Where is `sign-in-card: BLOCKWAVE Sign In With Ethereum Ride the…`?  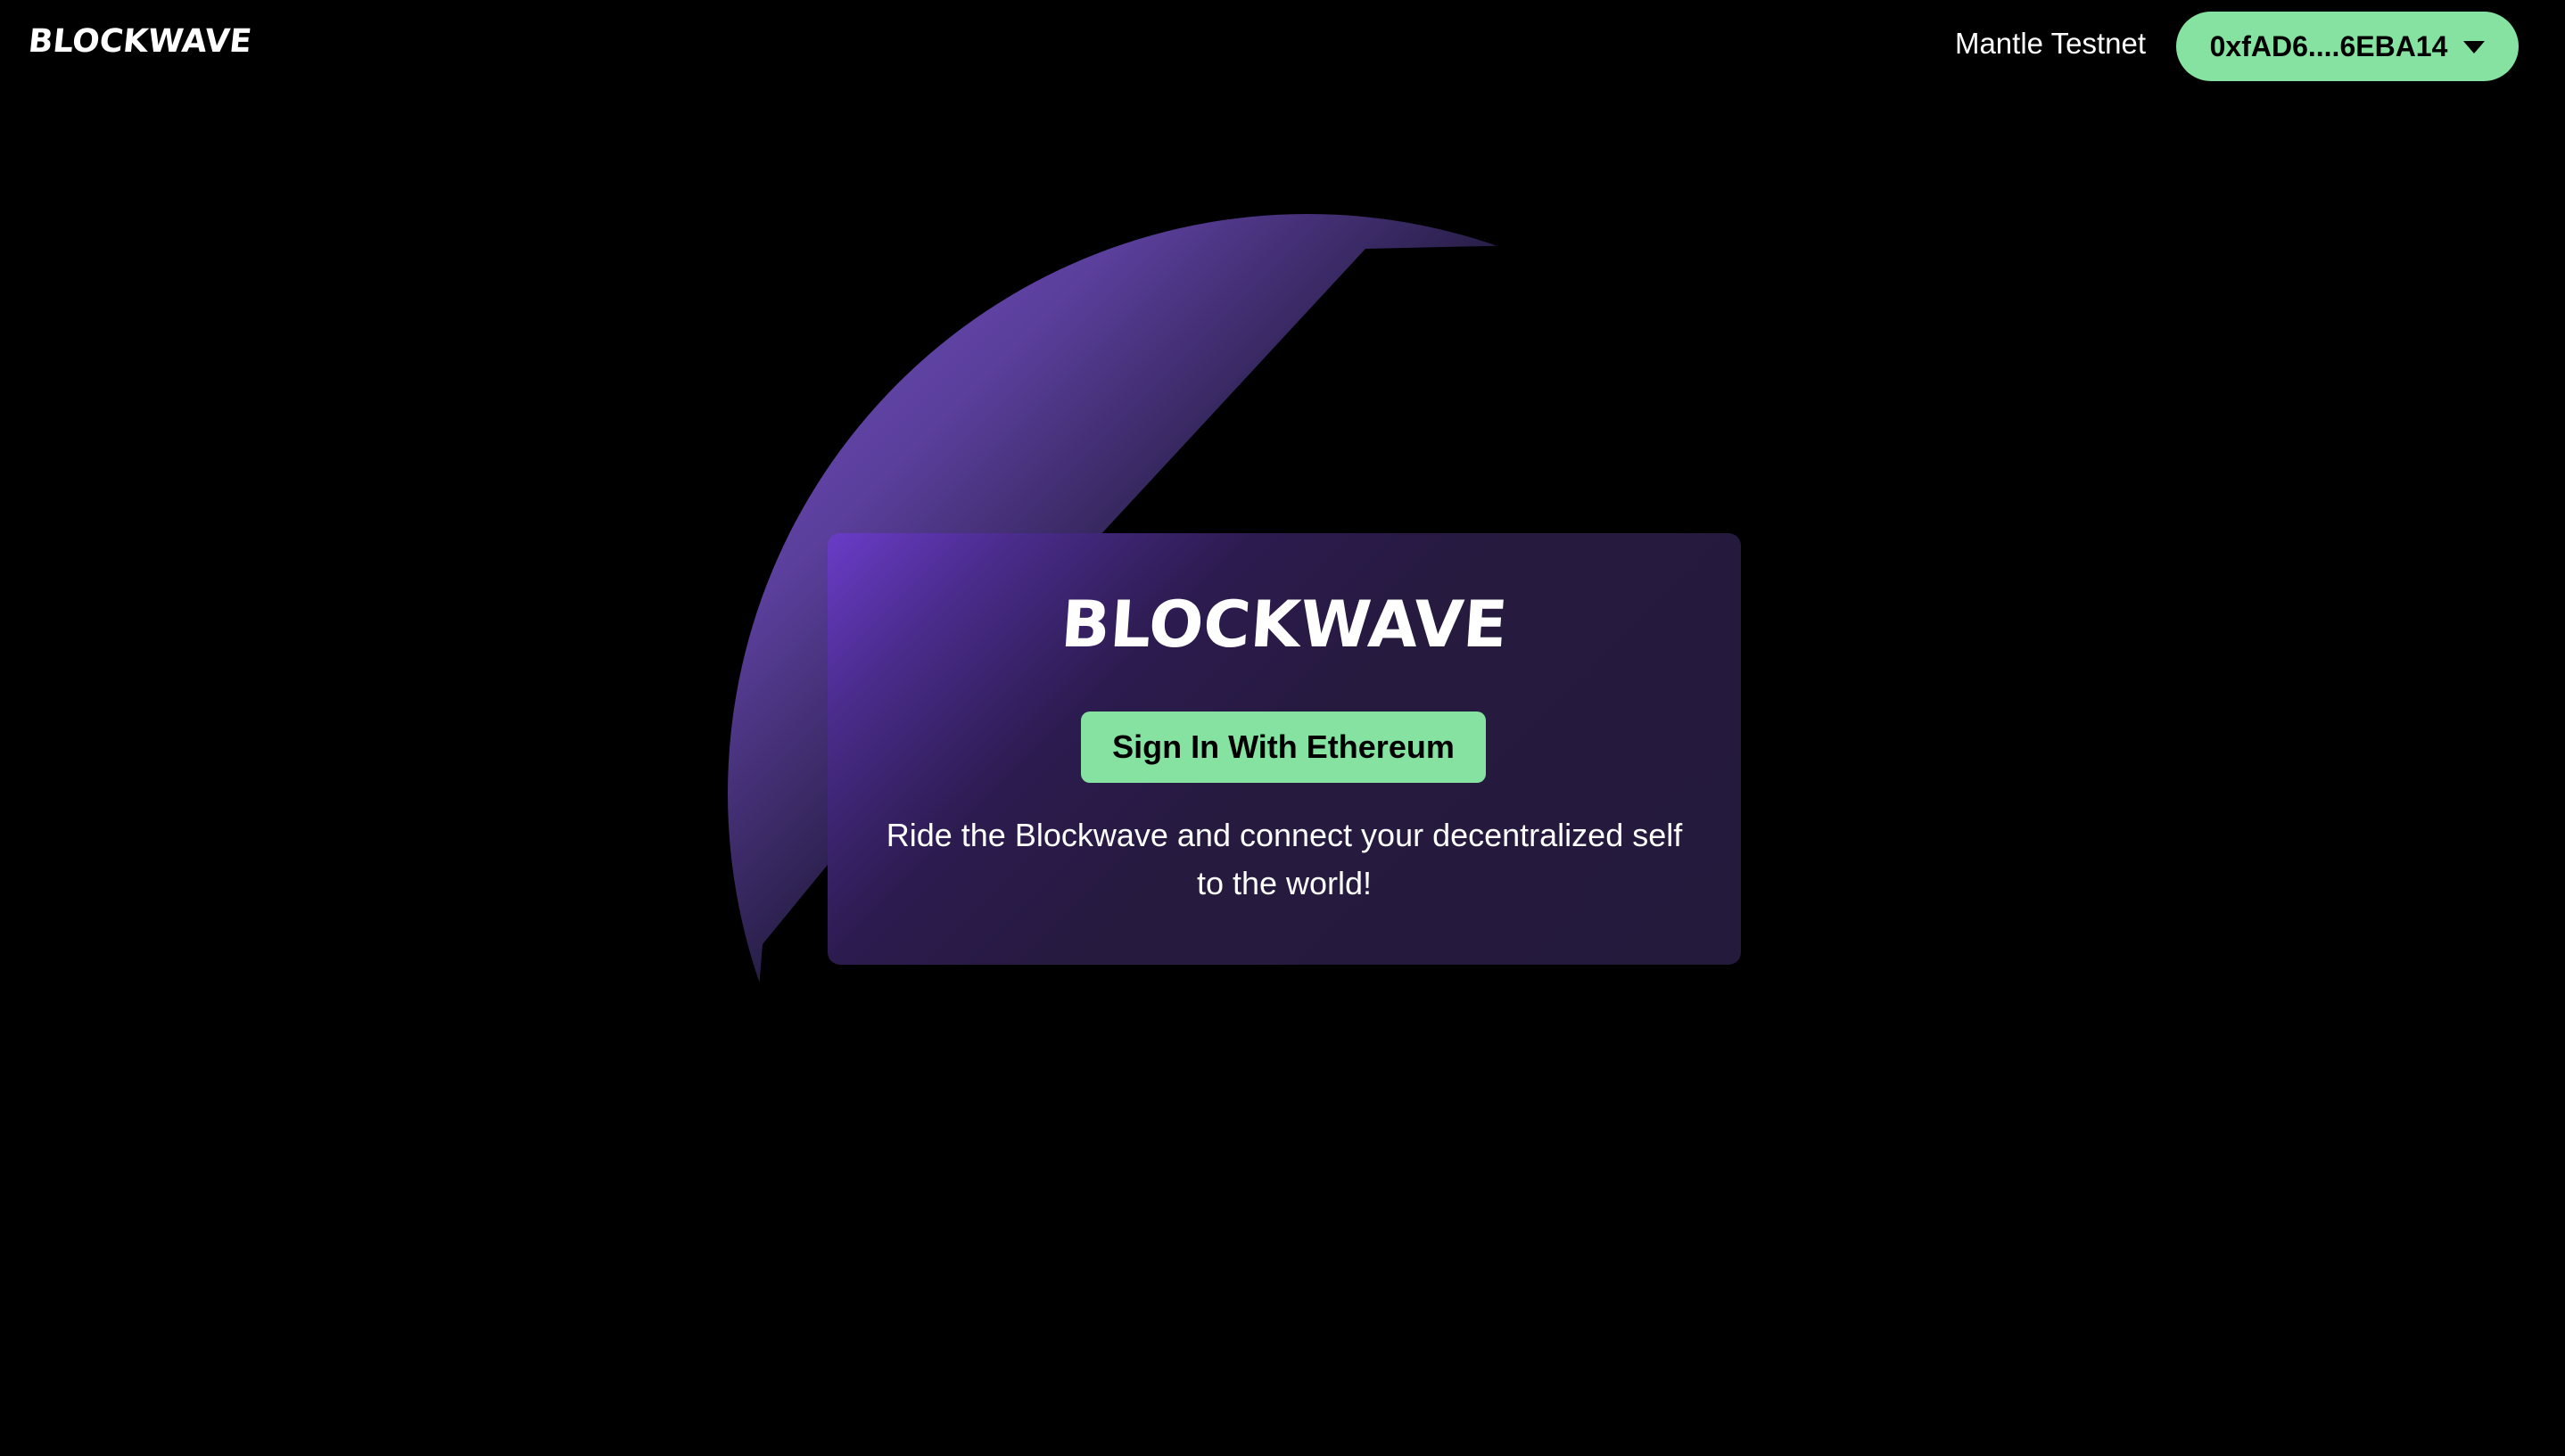 sign-in-card: BLOCKWAVE Sign In With Ethereum Ride the… is located at coordinates (1284, 749).